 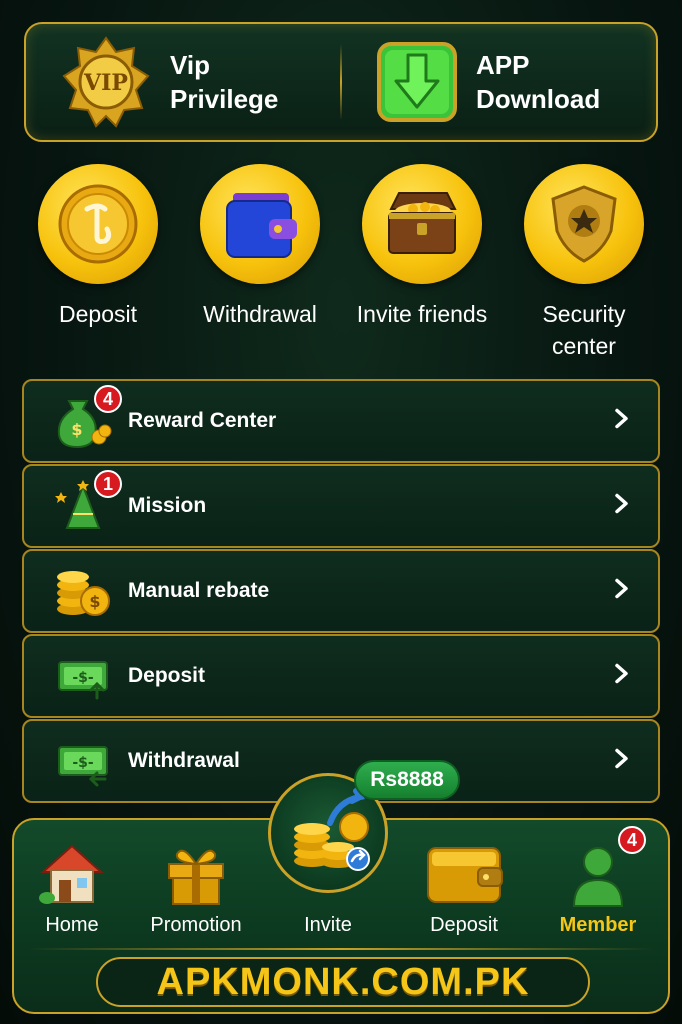 I want to click on shield-icon, so click(x=584, y=224).